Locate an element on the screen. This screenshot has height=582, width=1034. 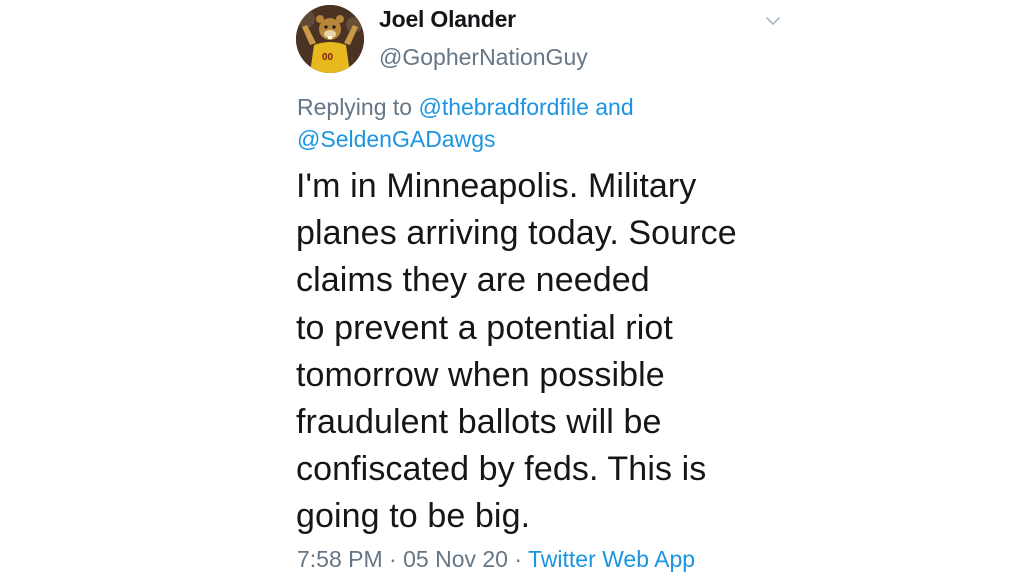
avatar: 00 is located at coordinates (330, 39).